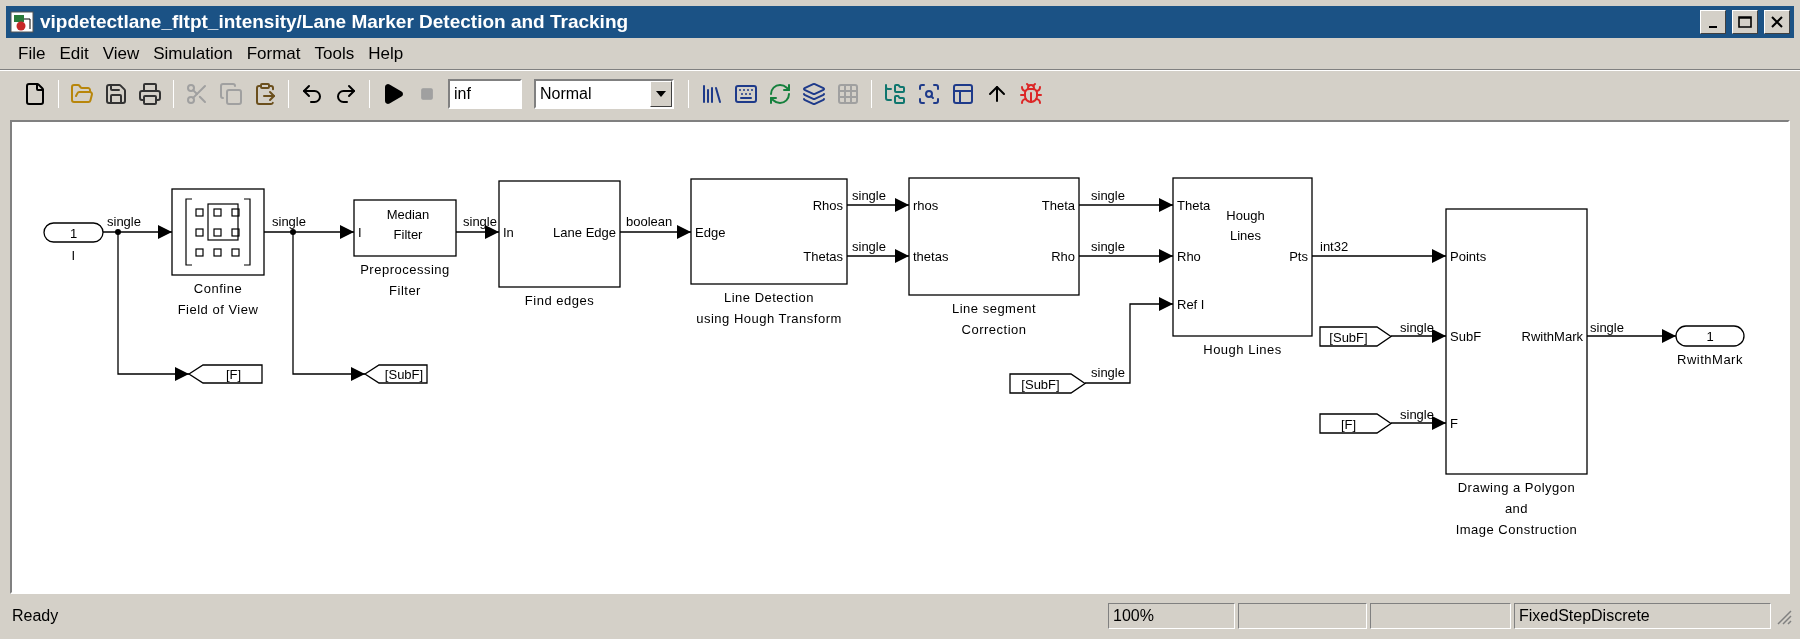 This screenshot has height=639, width=1800. I want to click on block-text: Filter, so click(408, 234).